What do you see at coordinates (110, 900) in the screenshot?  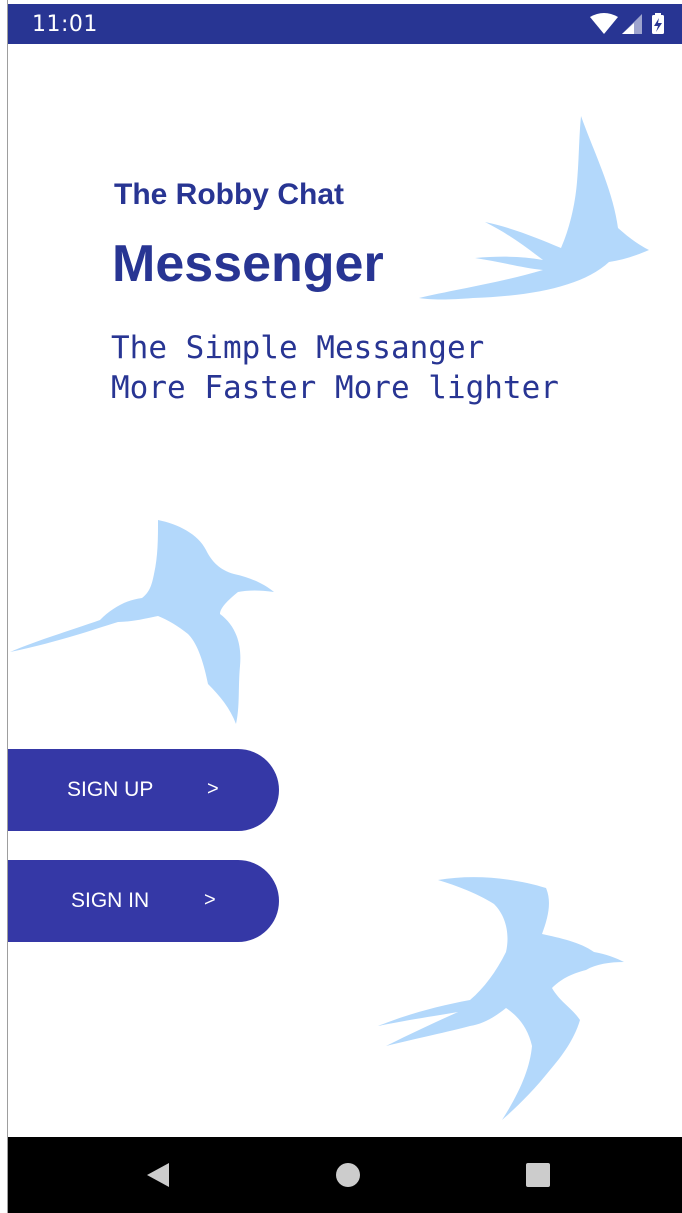 I see `sign-in-label: SIGN IN` at bounding box center [110, 900].